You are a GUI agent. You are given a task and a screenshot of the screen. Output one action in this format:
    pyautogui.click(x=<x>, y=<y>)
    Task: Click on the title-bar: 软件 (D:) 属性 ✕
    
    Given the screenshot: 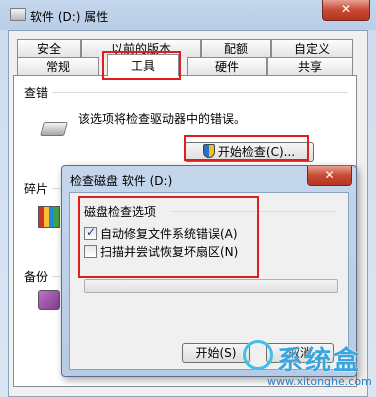 What is the action you would take?
    pyautogui.click(x=188, y=15)
    